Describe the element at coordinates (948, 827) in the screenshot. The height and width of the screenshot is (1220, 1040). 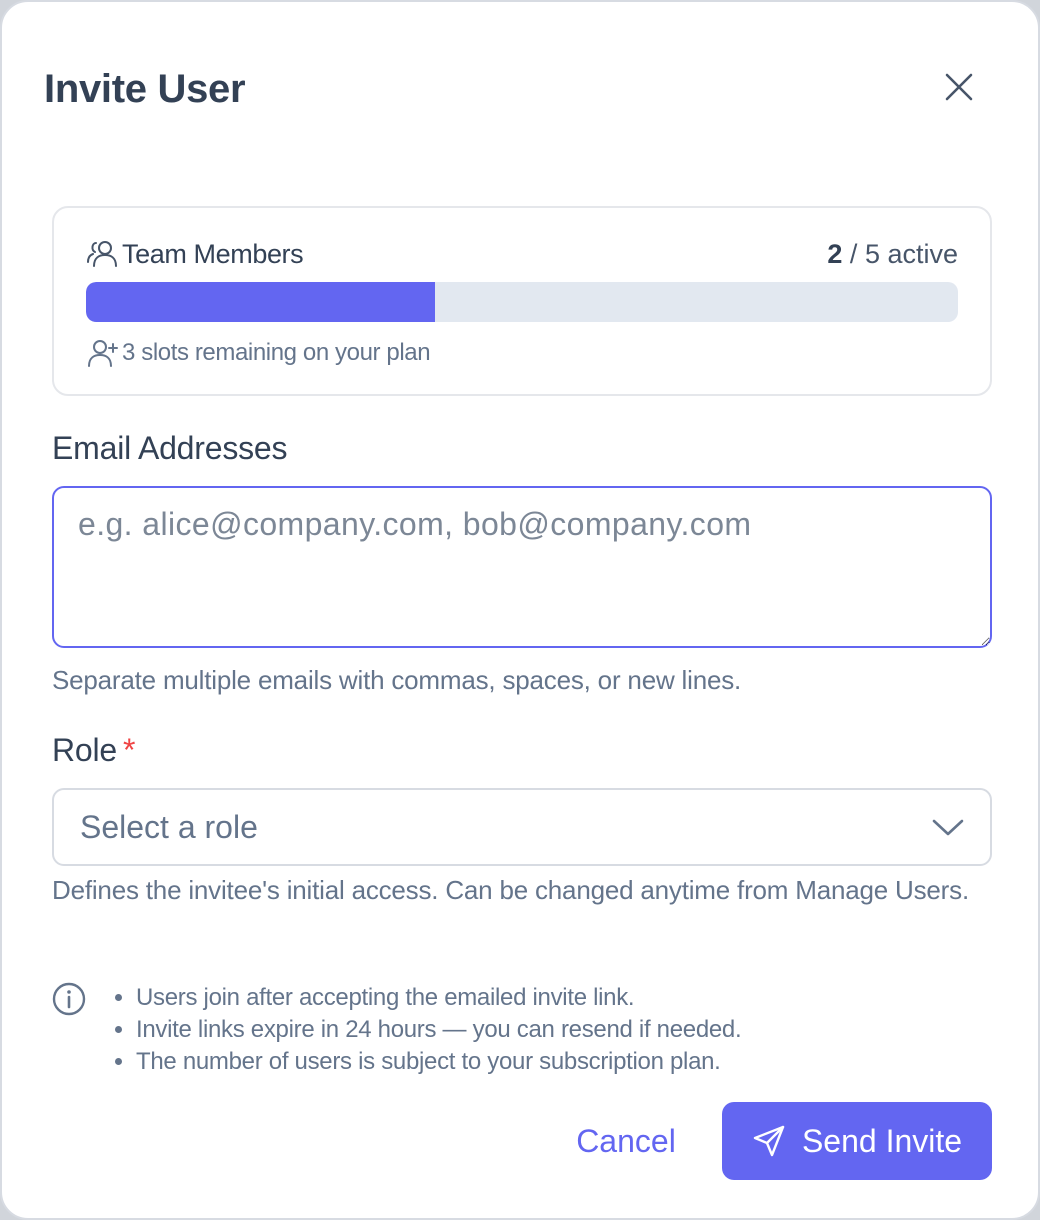
I see `chevron-down-icon` at that location.